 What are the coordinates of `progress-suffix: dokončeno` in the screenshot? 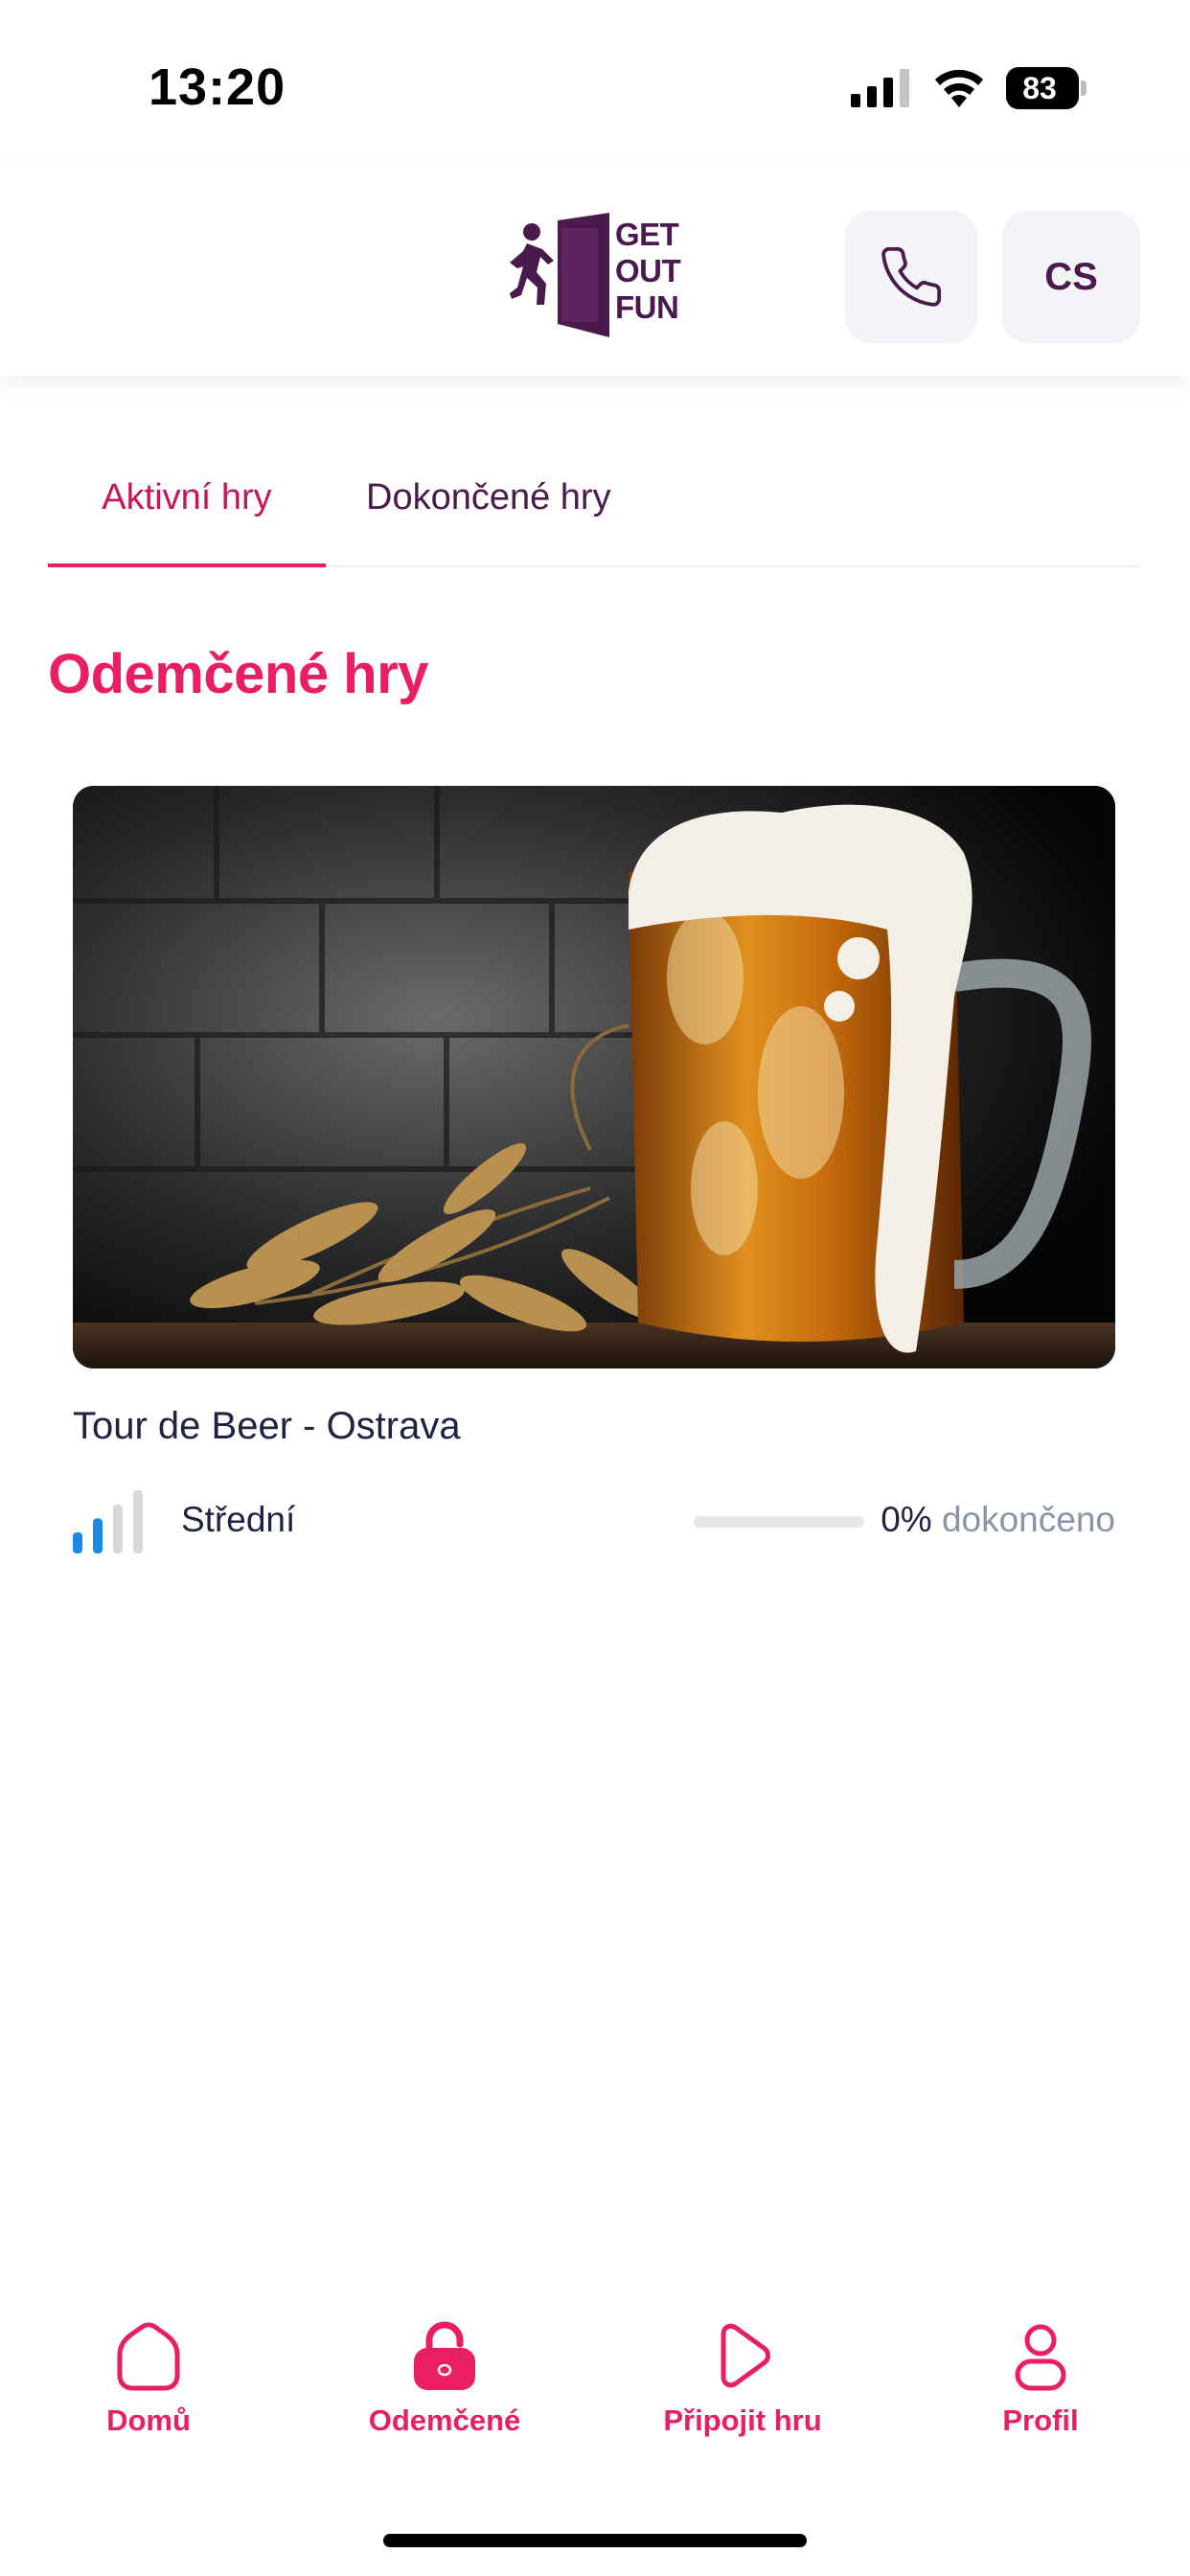 It's located at (1028, 1519).